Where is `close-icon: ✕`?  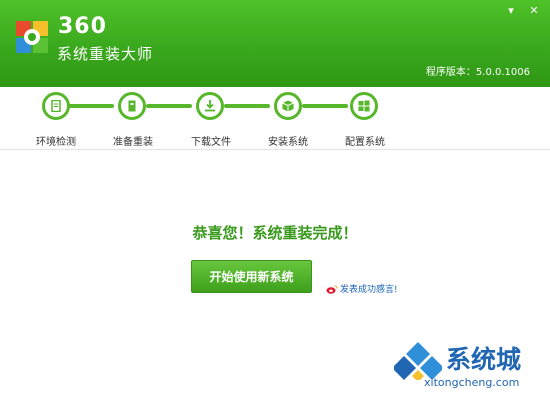
close-icon: ✕ is located at coordinates (534, 11).